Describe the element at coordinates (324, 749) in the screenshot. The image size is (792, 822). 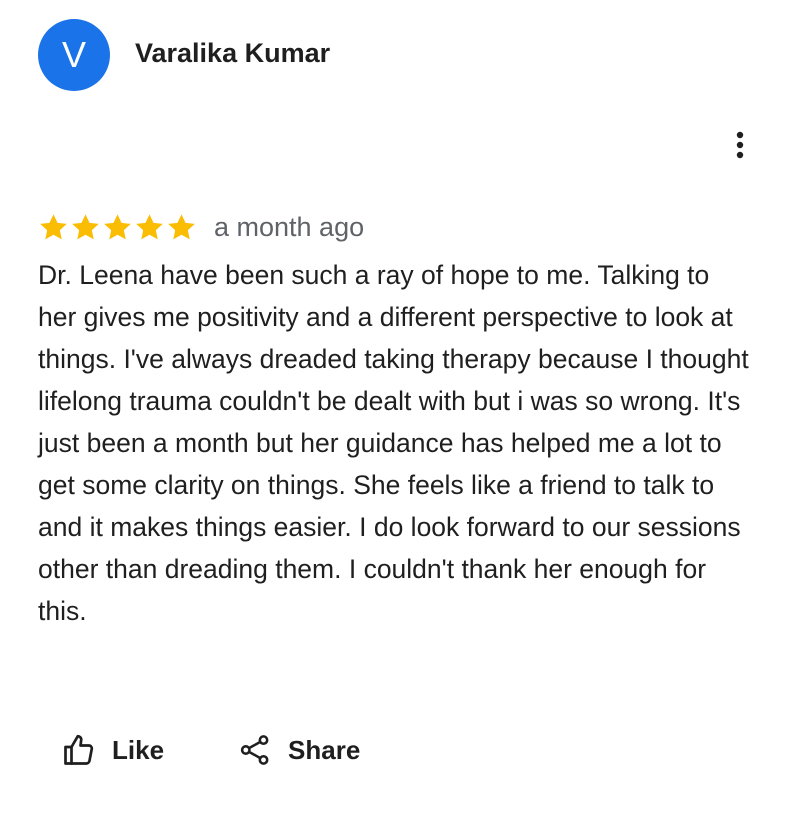
I see `share-label: Share` at that location.